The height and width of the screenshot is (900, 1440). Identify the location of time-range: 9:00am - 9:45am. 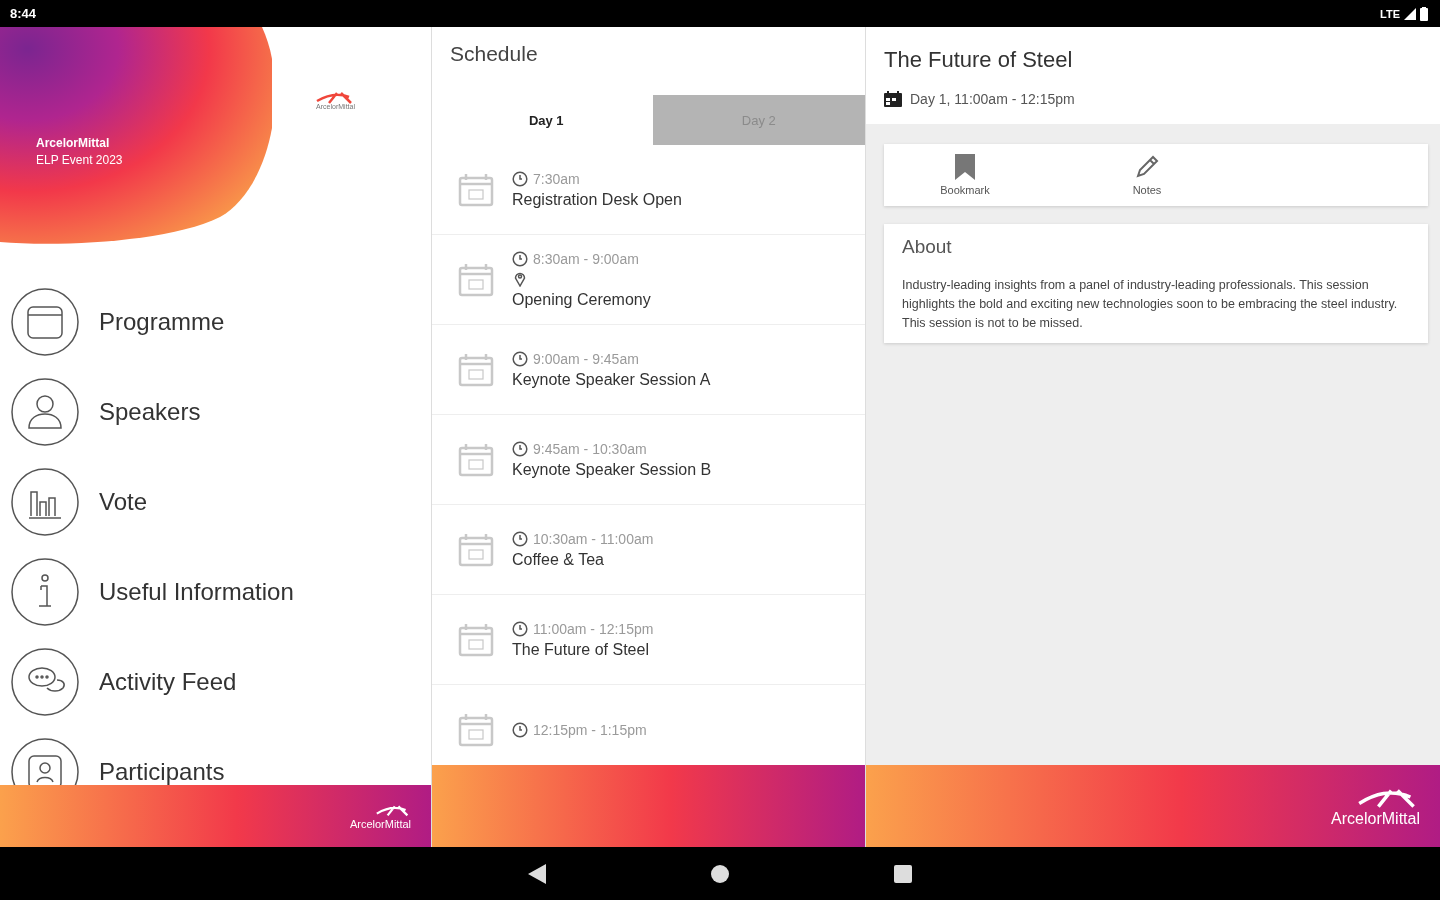
(586, 358).